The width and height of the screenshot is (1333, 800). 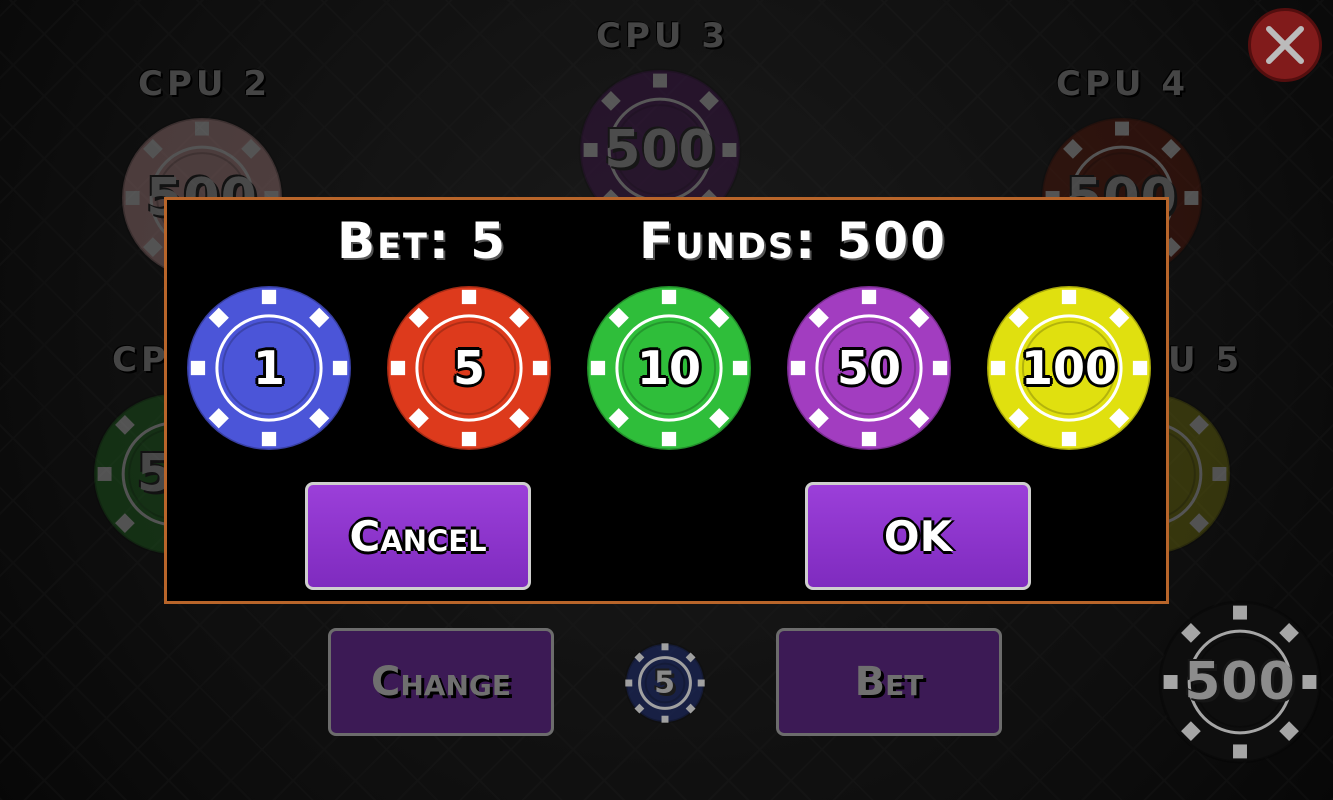 I want to click on cancel-button: Cancel, so click(x=418, y=536).